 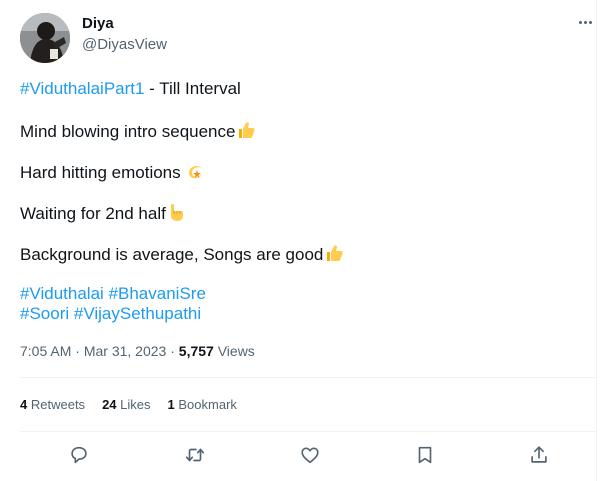 What do you see at coordinates (135, 404) in the screenshot?
I see `likes-label: Likes` at bounding box center [135, 404].